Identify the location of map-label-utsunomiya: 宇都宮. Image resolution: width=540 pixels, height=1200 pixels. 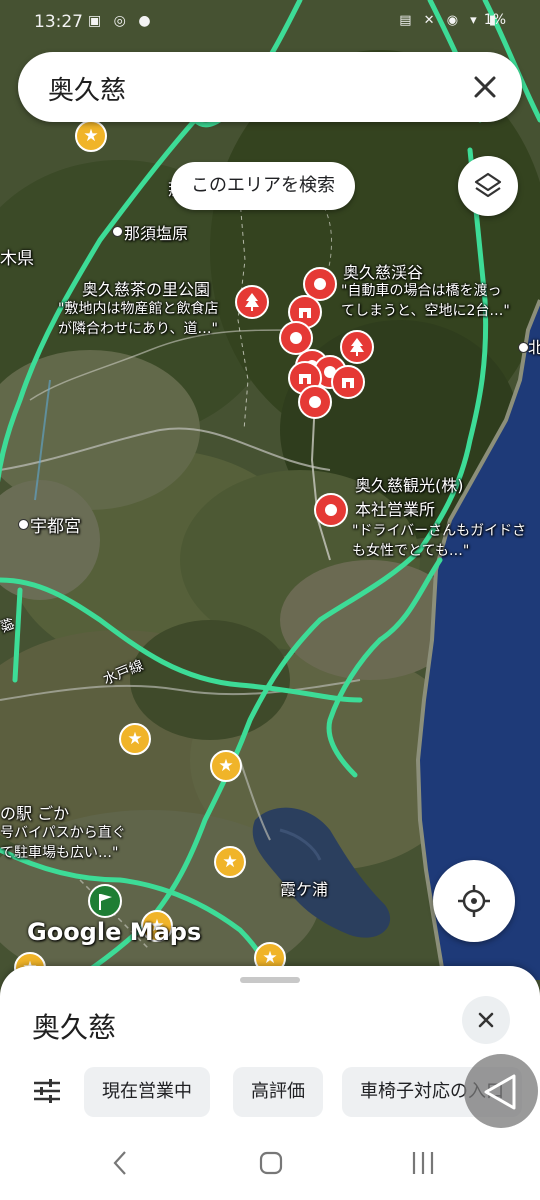
(55, 527).